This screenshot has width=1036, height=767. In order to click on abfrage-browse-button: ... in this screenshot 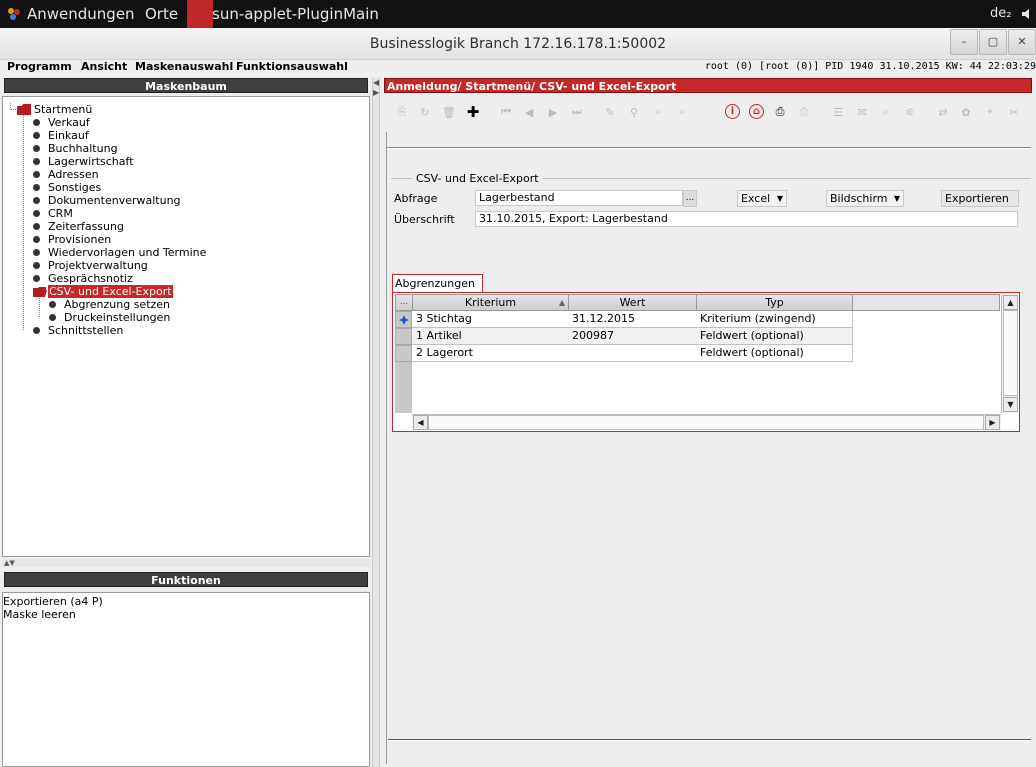, I will do `click(690, 198)`.